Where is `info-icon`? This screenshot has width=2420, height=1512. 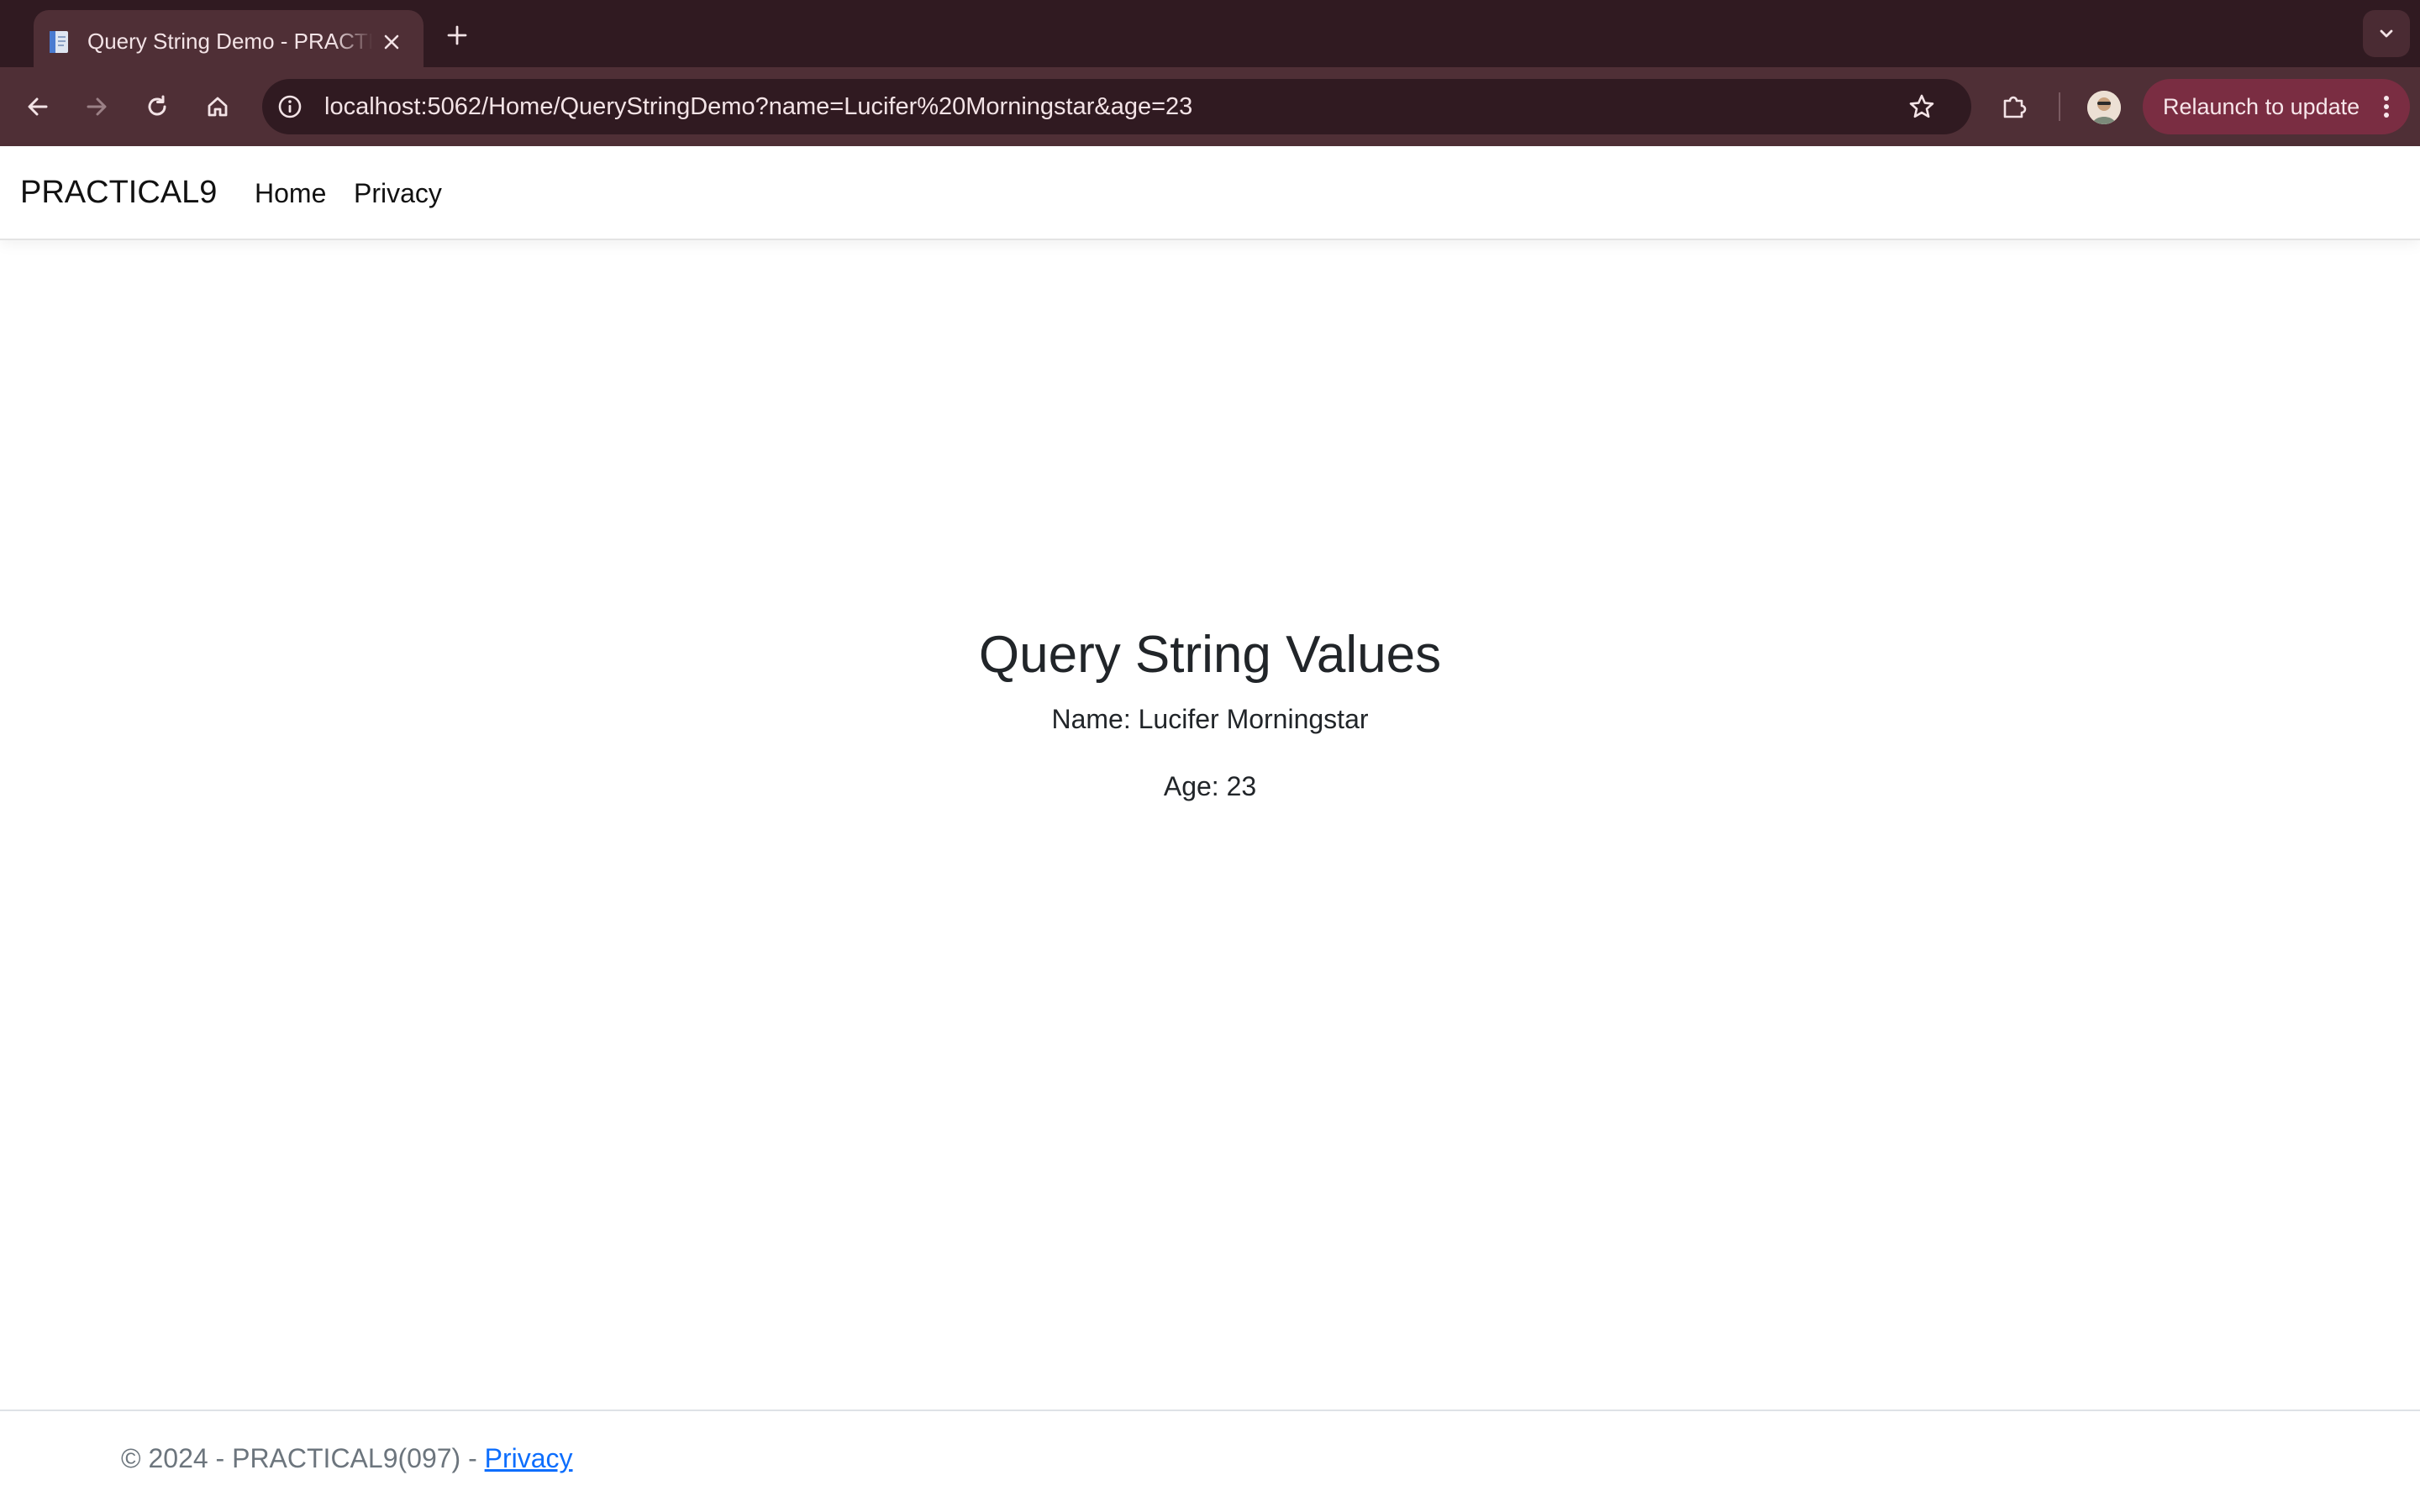
info-icon is located at coordinates (290, 107).